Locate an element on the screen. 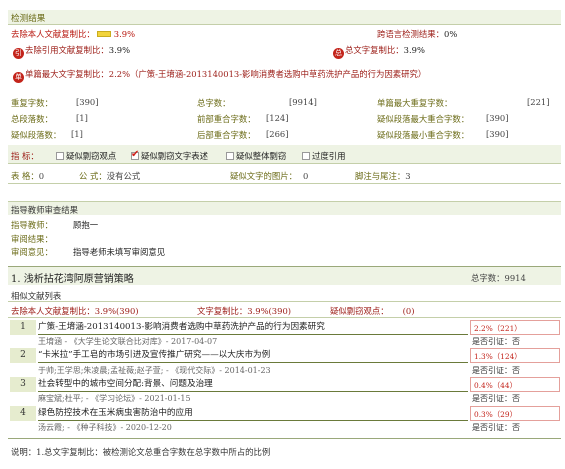 This screenshot has height=469, width=565. stat-max-para-overlap: 疑似段落最大重合字数： is located at coordinates (423, 119).